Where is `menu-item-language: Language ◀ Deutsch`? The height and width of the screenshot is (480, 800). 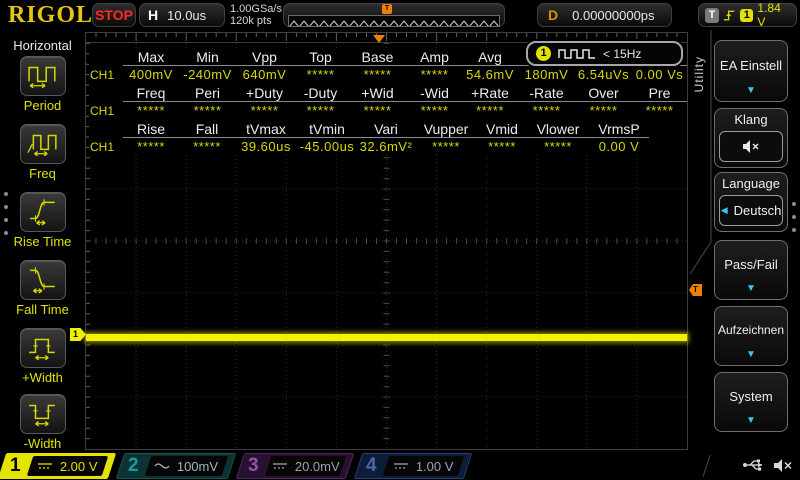
menu-item-language: Language ◀ Deutsch is located at coordinates (751, 202).